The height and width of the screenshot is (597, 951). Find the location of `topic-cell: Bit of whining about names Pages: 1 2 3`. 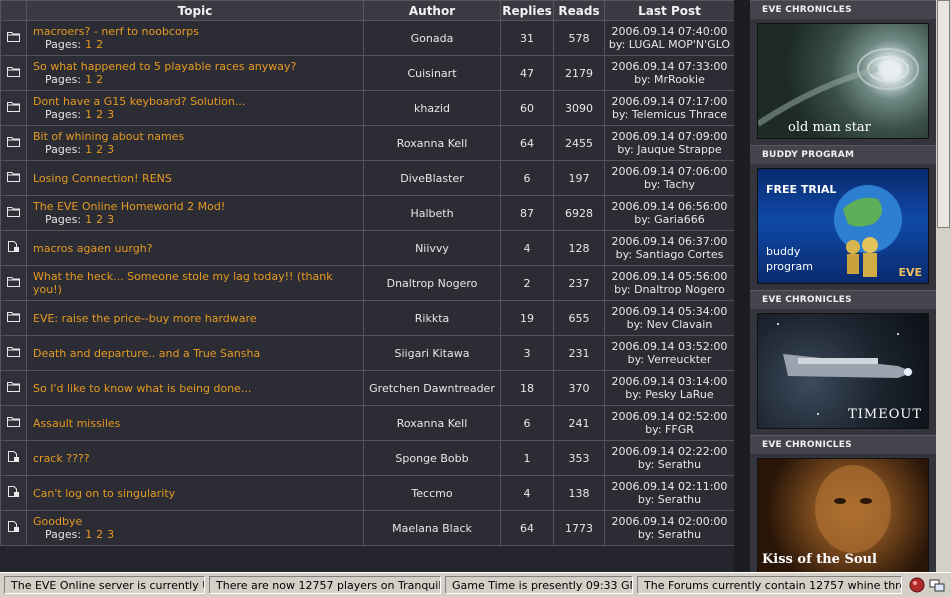

topic-cell: Bit of whining about names Pages: 1 2 3 is located at coordinates (195, 143).